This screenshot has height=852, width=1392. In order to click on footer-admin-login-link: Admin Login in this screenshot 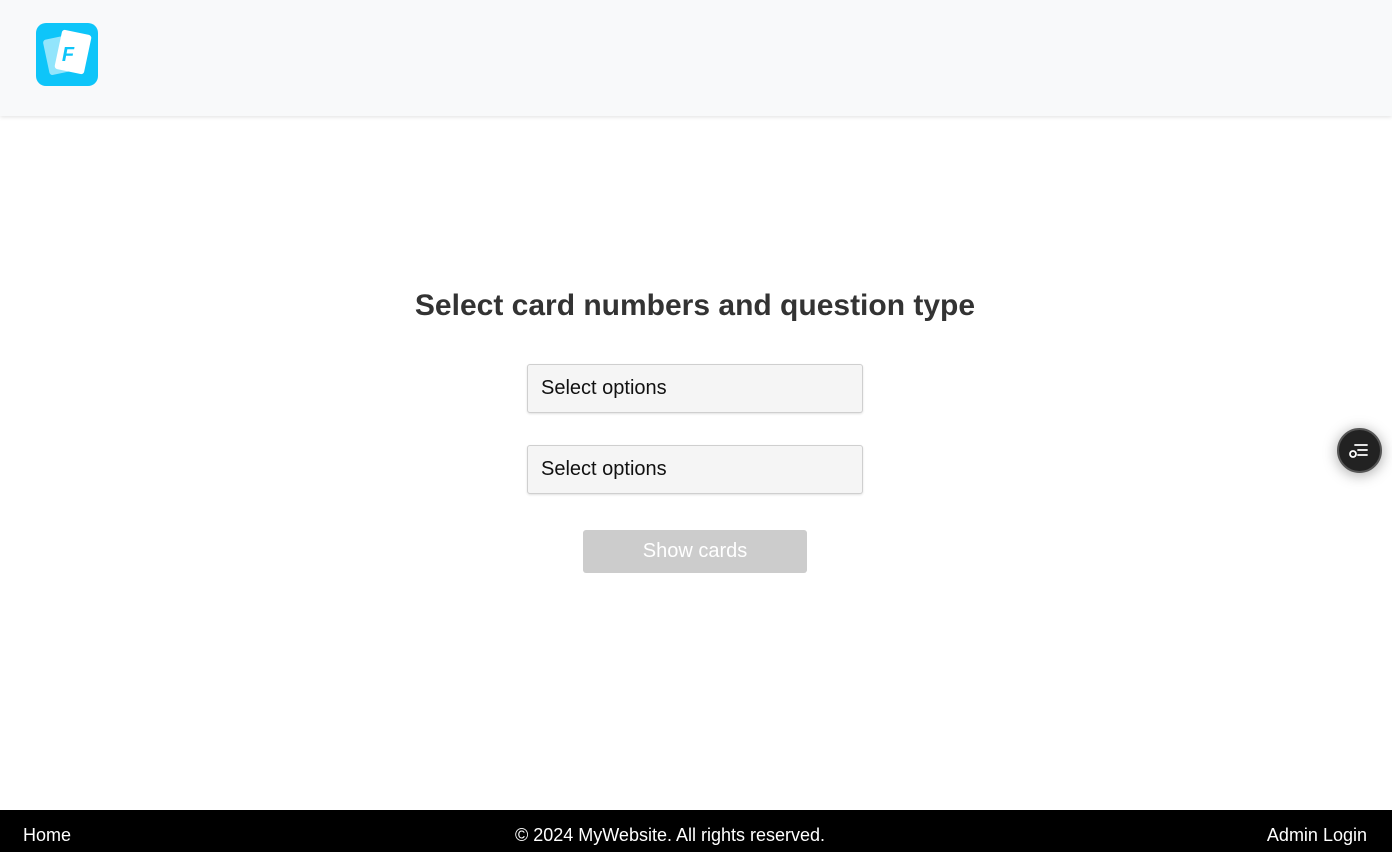, I will do `click(1317, 835)`.